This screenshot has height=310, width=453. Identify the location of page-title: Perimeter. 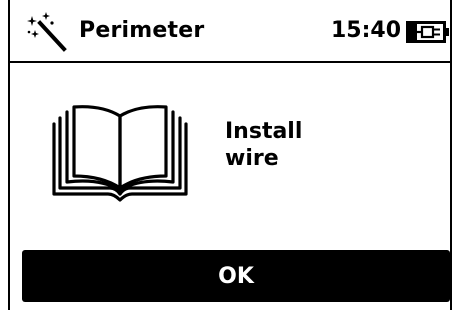
(142, 30).